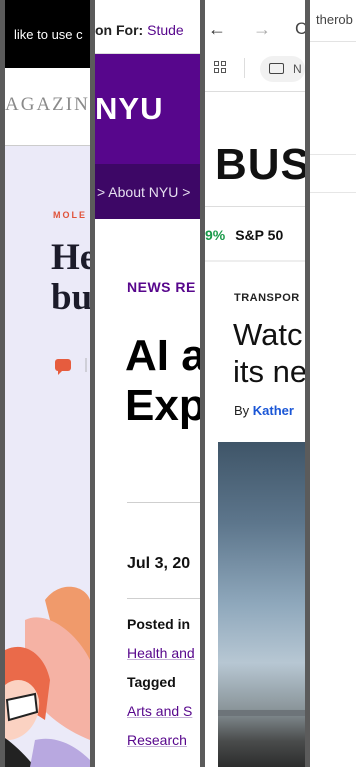 This screenshot has width=356, height=767. I want to click on illustration-hair, so click(20, 752).